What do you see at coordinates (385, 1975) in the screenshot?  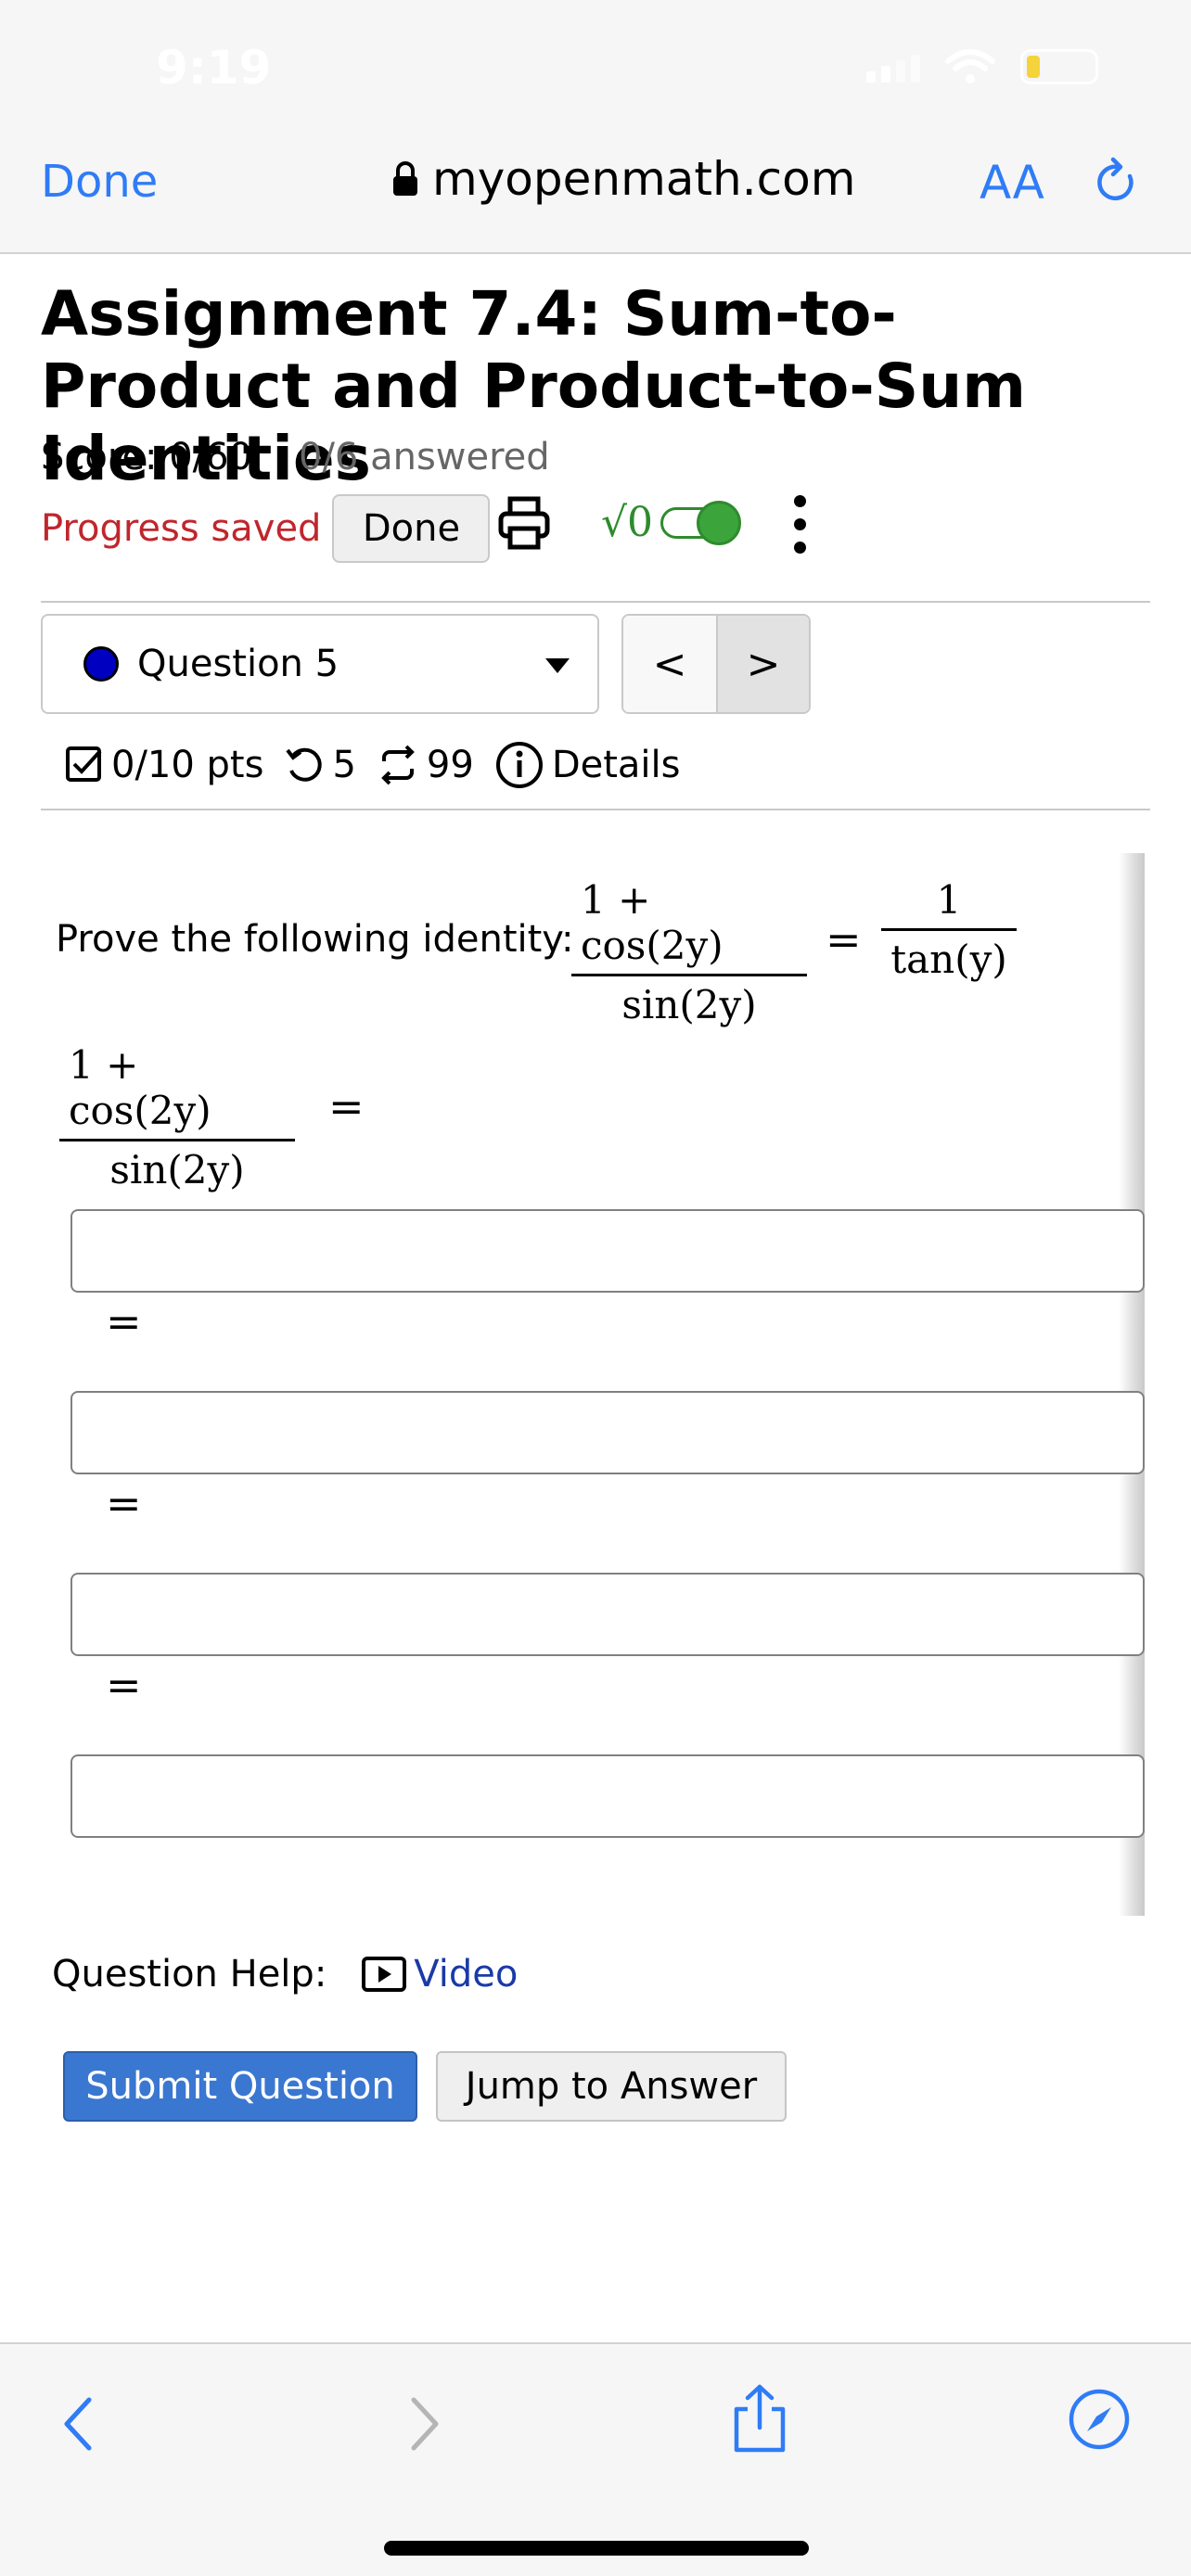 I see `video-icon` at bounding box center [385, 1975].